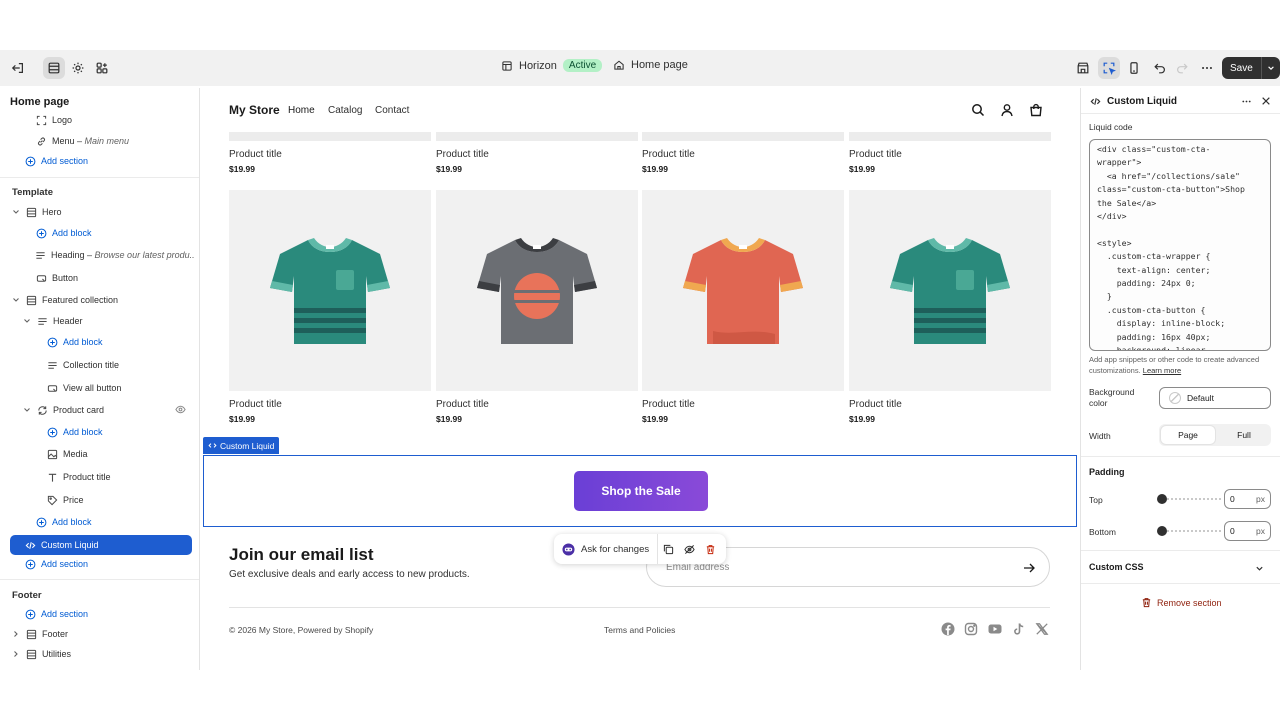 The width and height of the screenshot is (1280, 720). Describe the element at coordinates (1244, 435) in the screenshot. I see `width-option-full: Full` at that location.